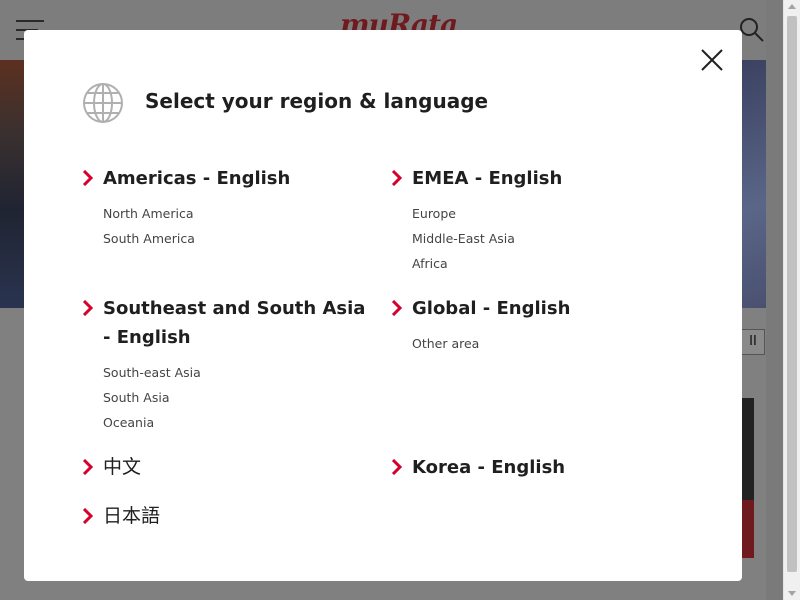 Image resolution: width=800 pixels, height=600 pixels. Describe the element at coordinates (491, 308) in the screenshot. I see `region-title: Global - English` at that location.